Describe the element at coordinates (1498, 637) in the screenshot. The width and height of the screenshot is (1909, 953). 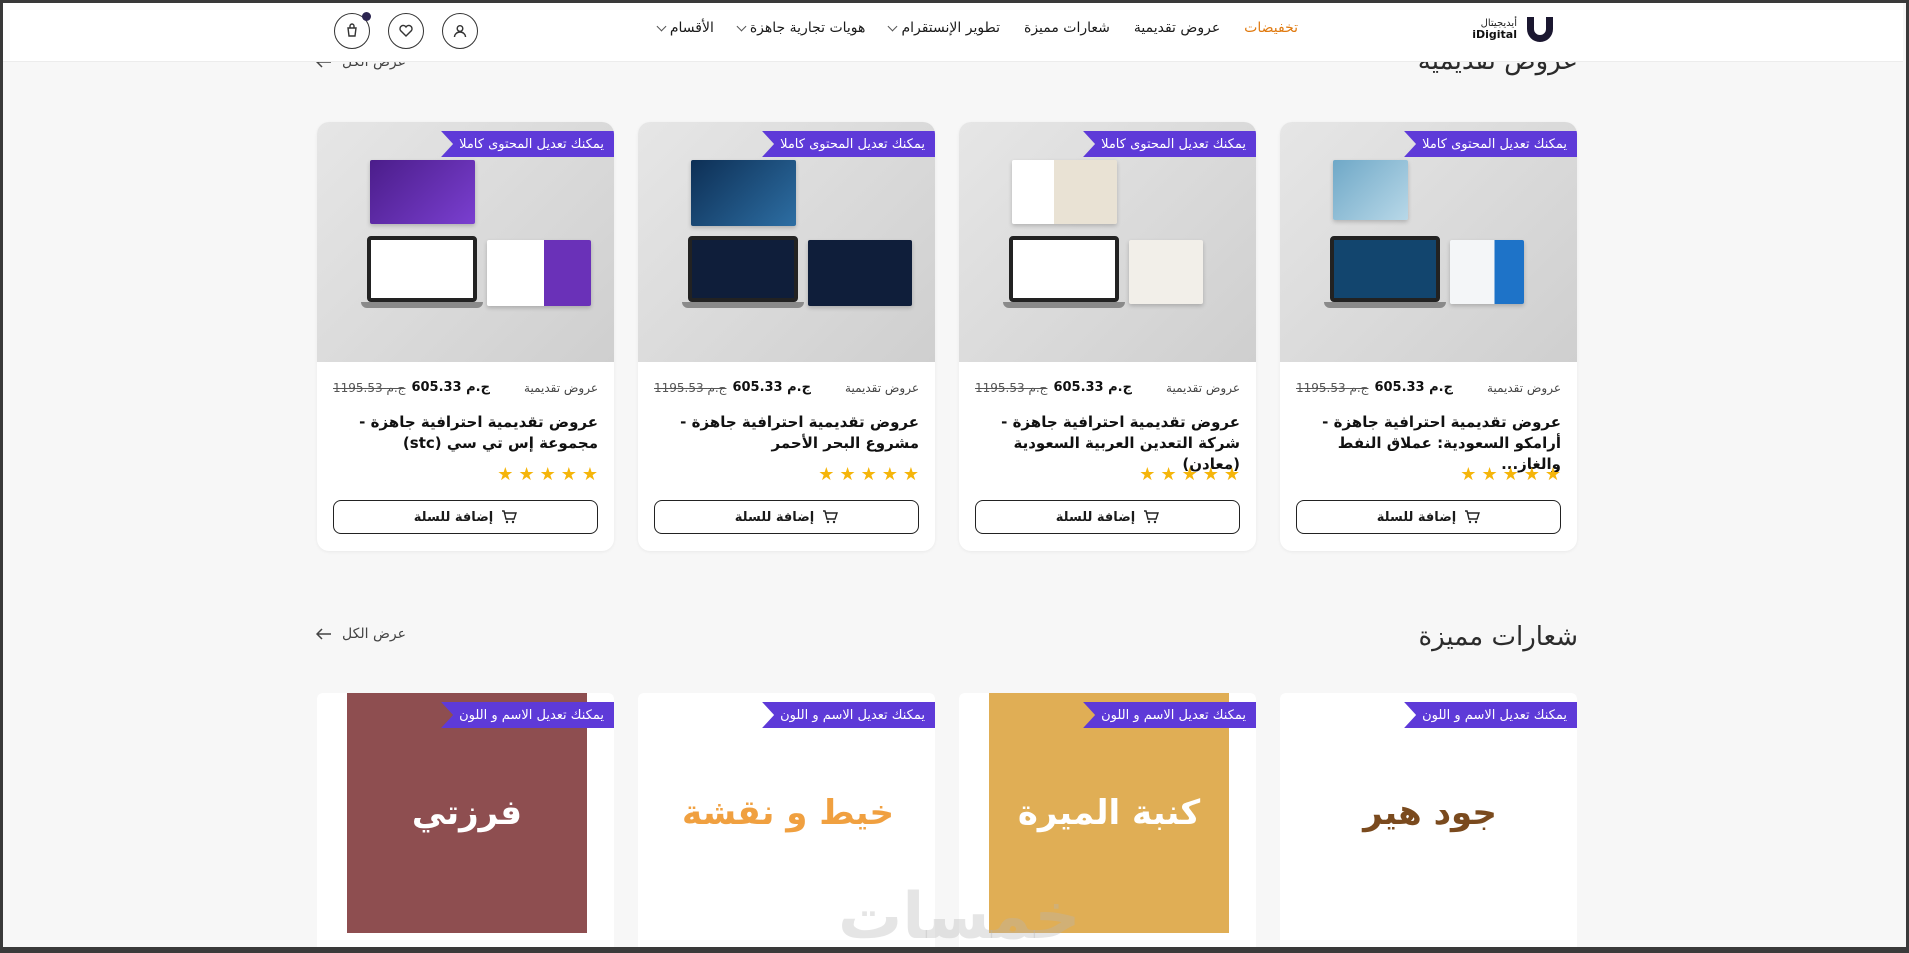
I see `section-title-logos: شعارات مميزة` at that location.